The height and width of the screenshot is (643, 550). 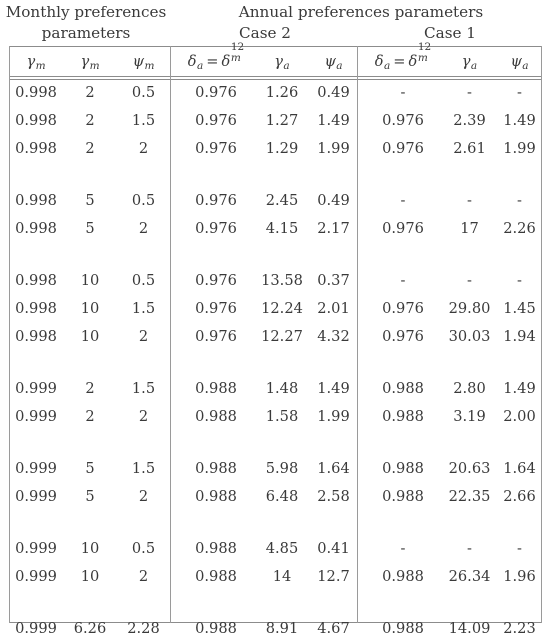 I want to click on table-cell-case2-2: 1.99, so click(x=333, y=148).